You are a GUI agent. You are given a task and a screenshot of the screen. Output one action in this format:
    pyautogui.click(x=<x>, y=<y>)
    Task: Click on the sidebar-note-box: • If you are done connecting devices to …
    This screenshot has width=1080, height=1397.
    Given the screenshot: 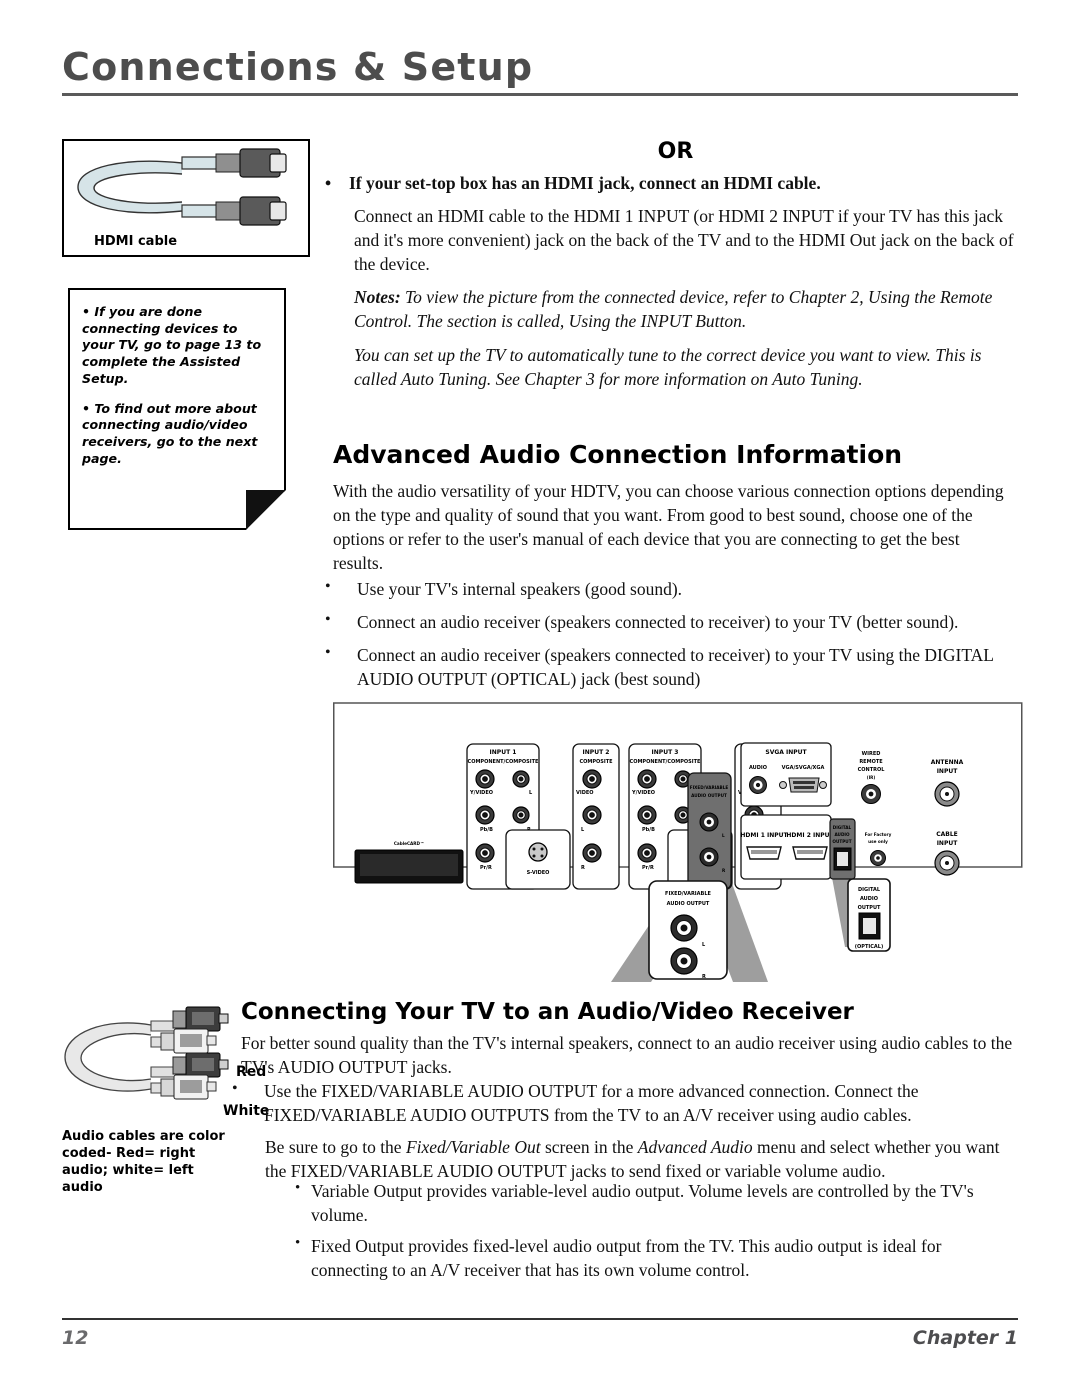 What is the action you would take?
    pyautogui.click(x=177, y=409)
    